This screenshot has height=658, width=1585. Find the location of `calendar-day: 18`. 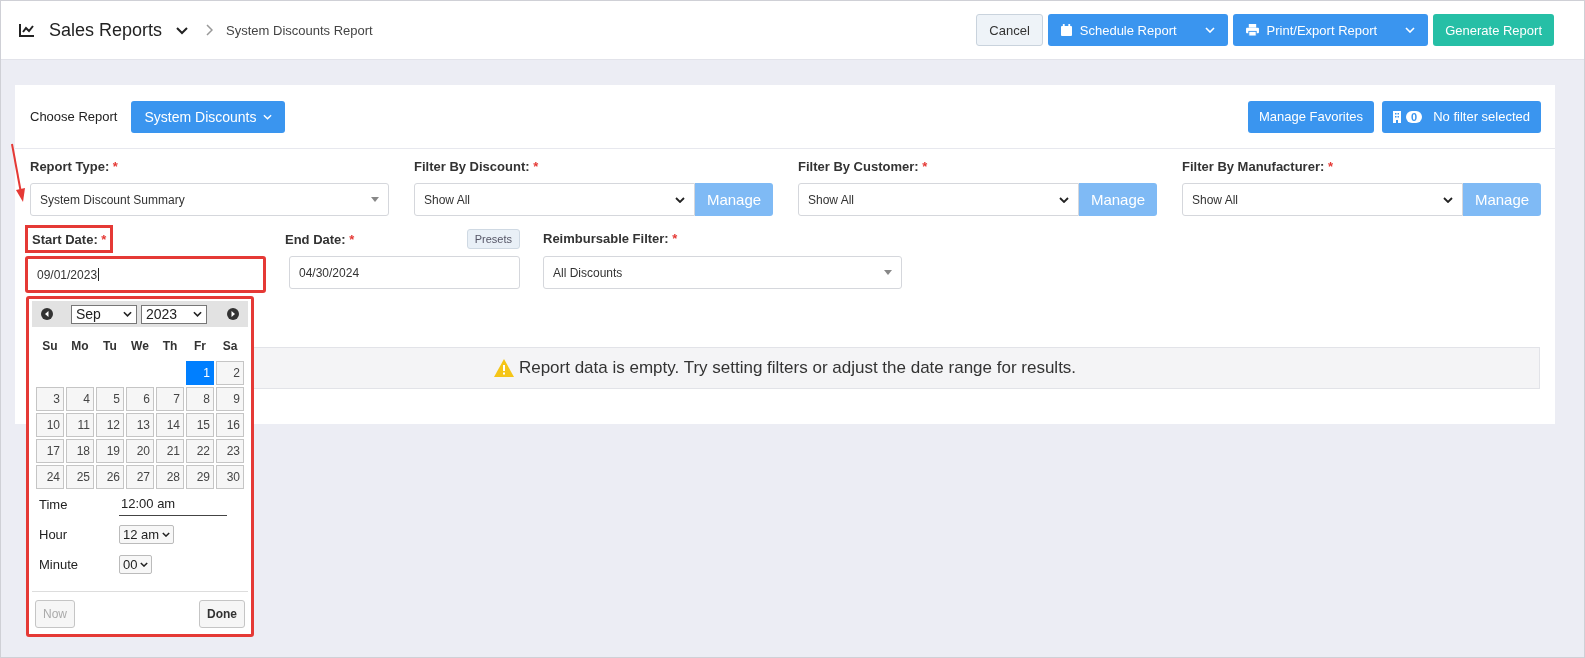

calendar-day: 18 is located at coordinates (80, 451).